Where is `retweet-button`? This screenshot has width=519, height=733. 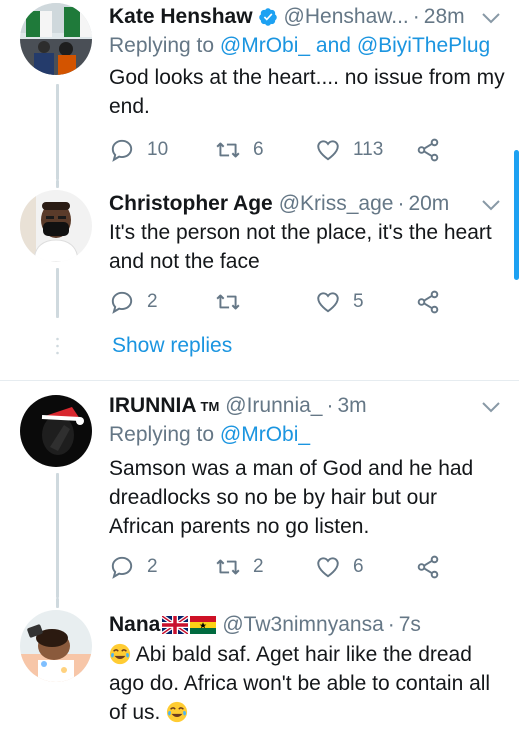 retweet-button is located at coordinates (234, 302).